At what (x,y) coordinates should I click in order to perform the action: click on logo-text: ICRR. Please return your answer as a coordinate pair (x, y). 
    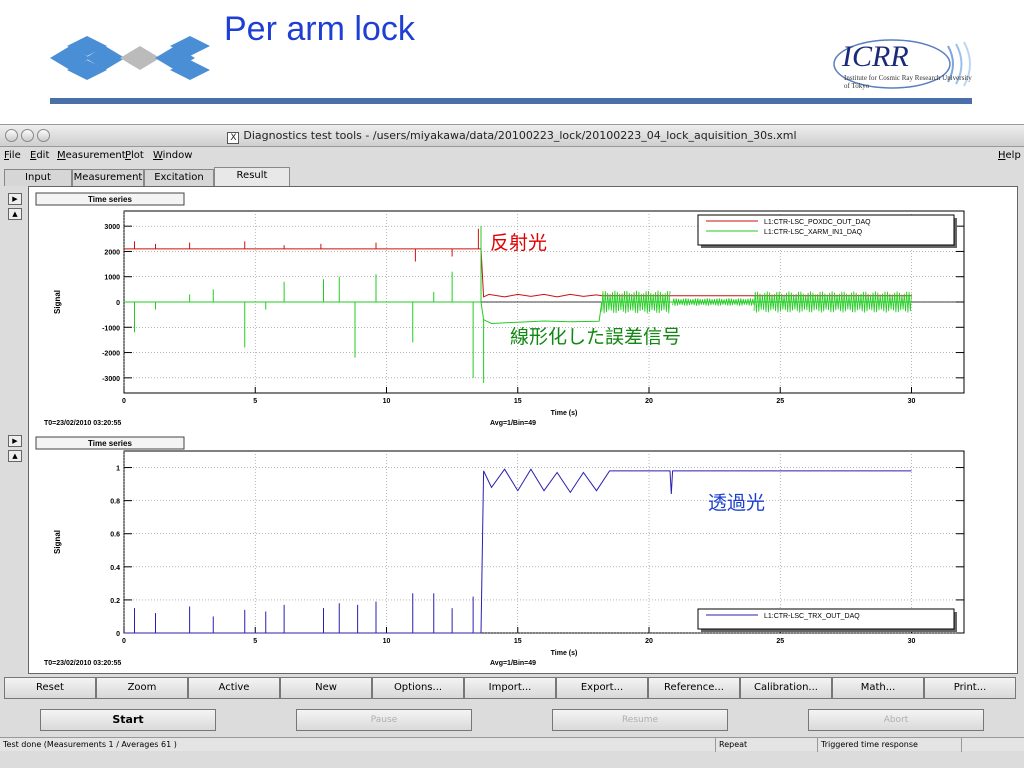
    Looking at the image, I should click on (875, 56).